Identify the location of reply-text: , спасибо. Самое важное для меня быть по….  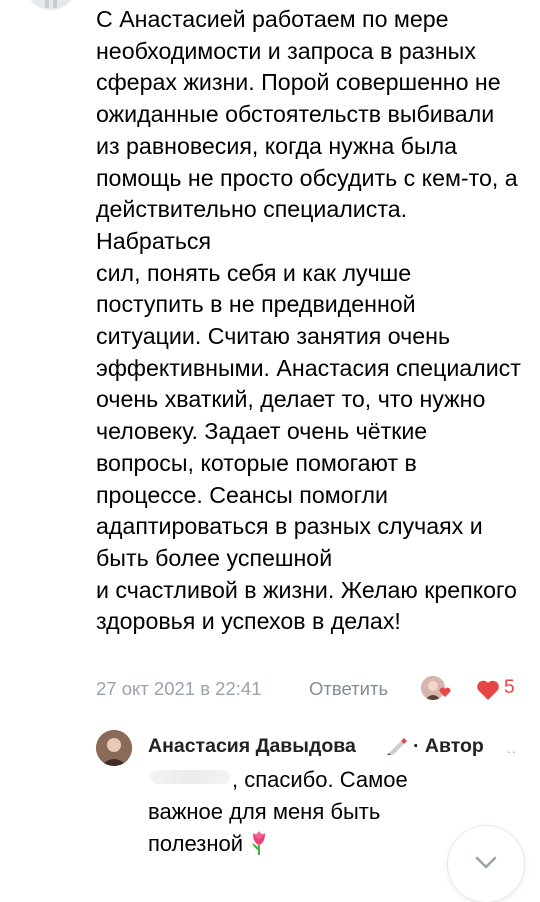
(313, 814).